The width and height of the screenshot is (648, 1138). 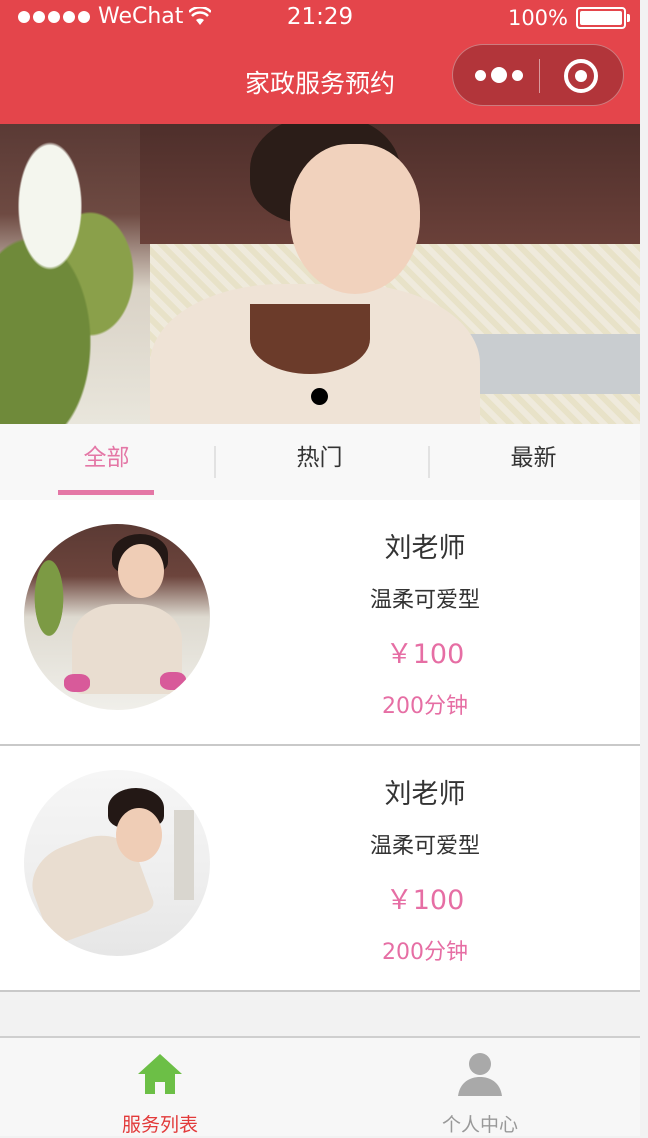 What do you see at coordinates (85, 274) in the screenshot?
I see `banner-flowers` at bounding box center [85, 274].